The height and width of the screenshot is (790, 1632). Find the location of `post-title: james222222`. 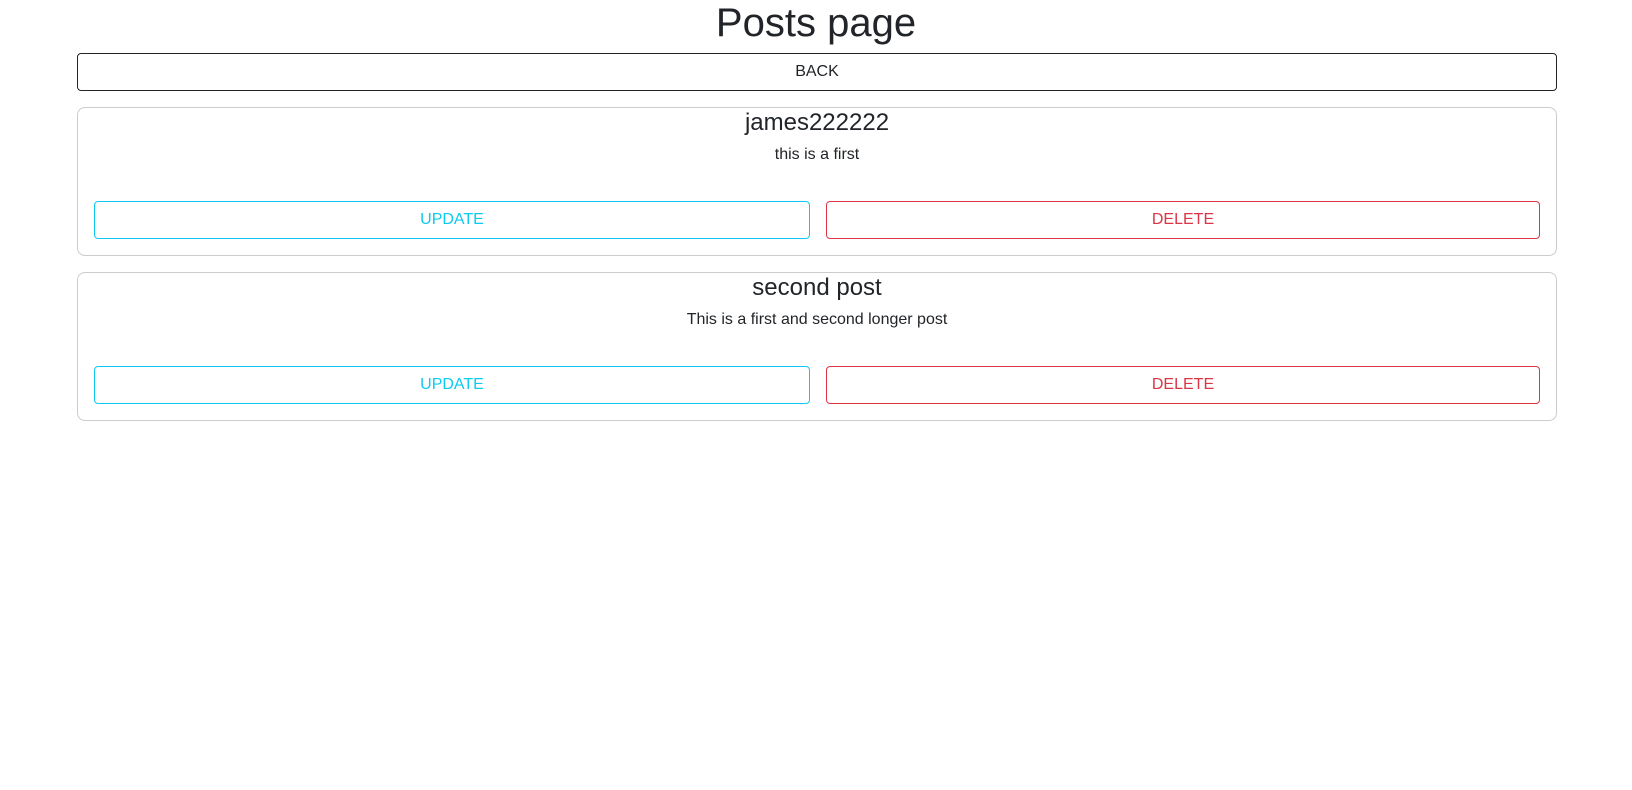

post-title: james222222 is located at coordinates (817, 122).